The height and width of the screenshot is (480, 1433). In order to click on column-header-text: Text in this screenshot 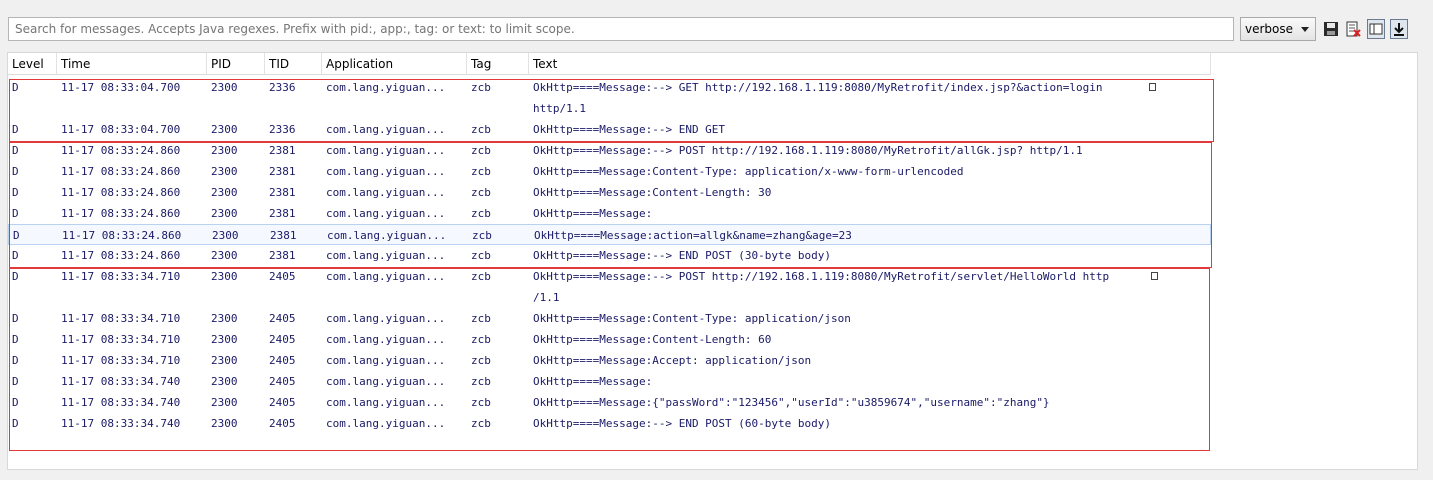, I will do `click(870, 64)`.